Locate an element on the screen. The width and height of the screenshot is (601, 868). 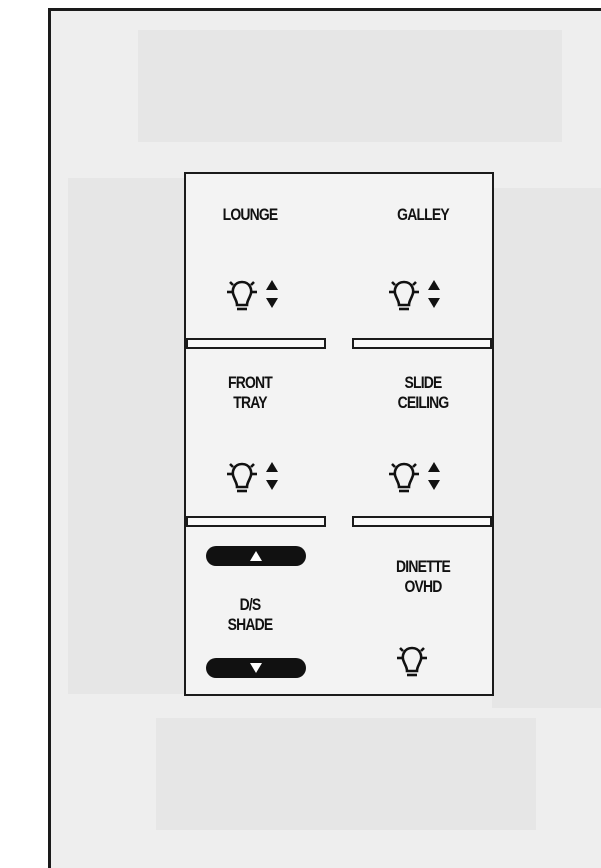
down-arrow-icon is located at coordinates (256, 668).